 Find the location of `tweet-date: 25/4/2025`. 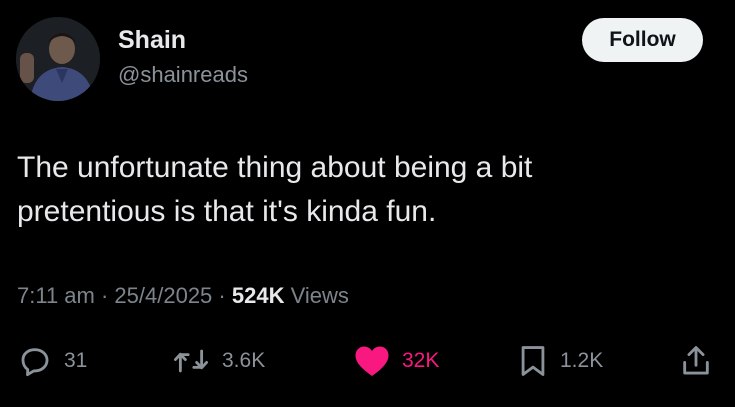

tweet-date: 25/4/2025 is located at coordinates (163, 295).